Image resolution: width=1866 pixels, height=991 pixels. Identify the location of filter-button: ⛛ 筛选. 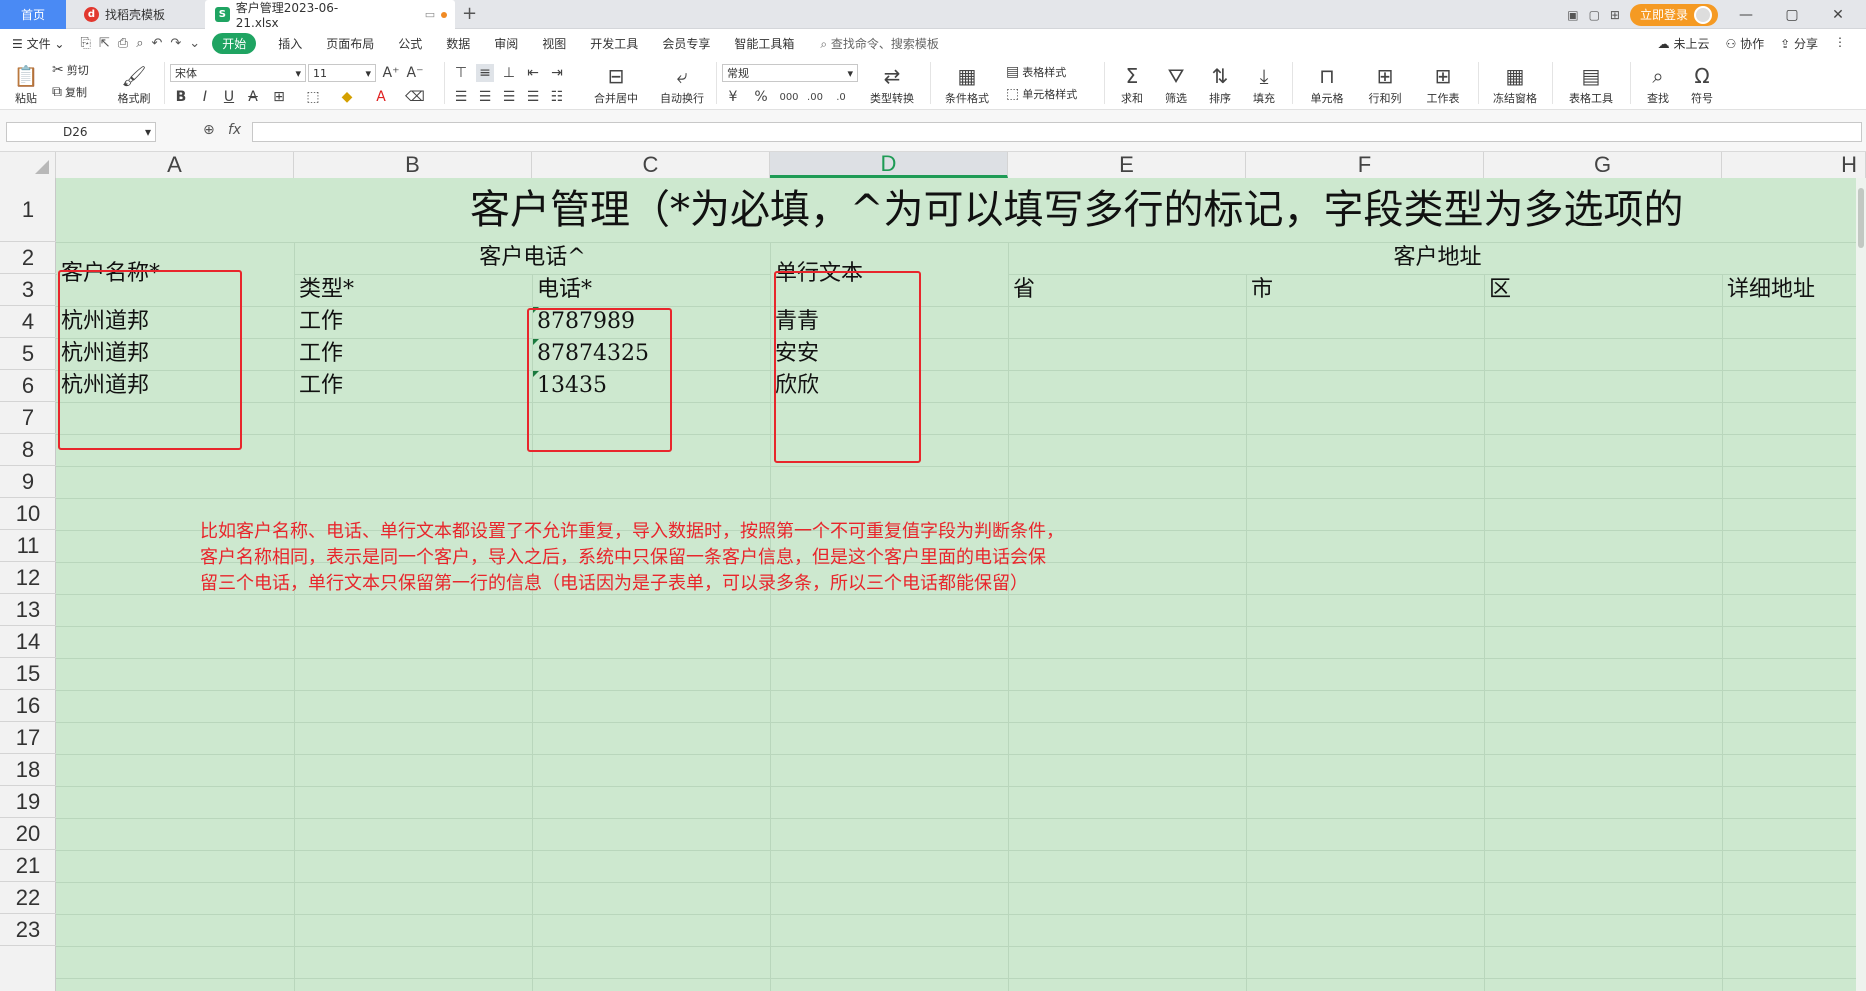
(1176, 83).